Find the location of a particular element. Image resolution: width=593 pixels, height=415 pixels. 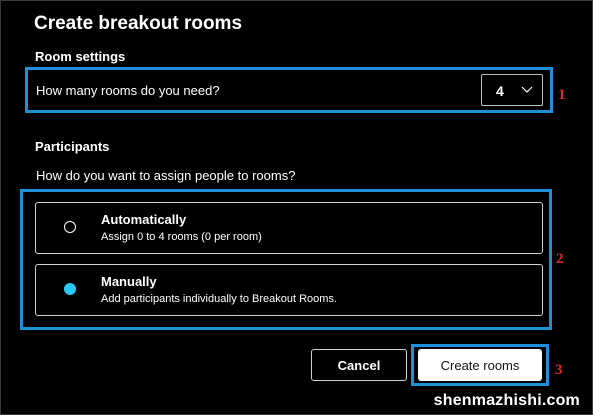

watermark-text: shenmazhishi.com is located at coordinates (506, 400).